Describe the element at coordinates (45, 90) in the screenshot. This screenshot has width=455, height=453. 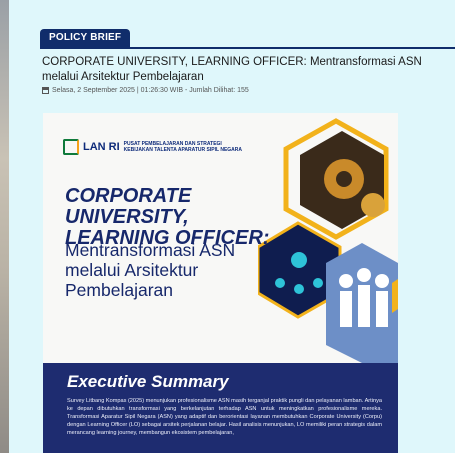
I see `calendar-icon` at that location.